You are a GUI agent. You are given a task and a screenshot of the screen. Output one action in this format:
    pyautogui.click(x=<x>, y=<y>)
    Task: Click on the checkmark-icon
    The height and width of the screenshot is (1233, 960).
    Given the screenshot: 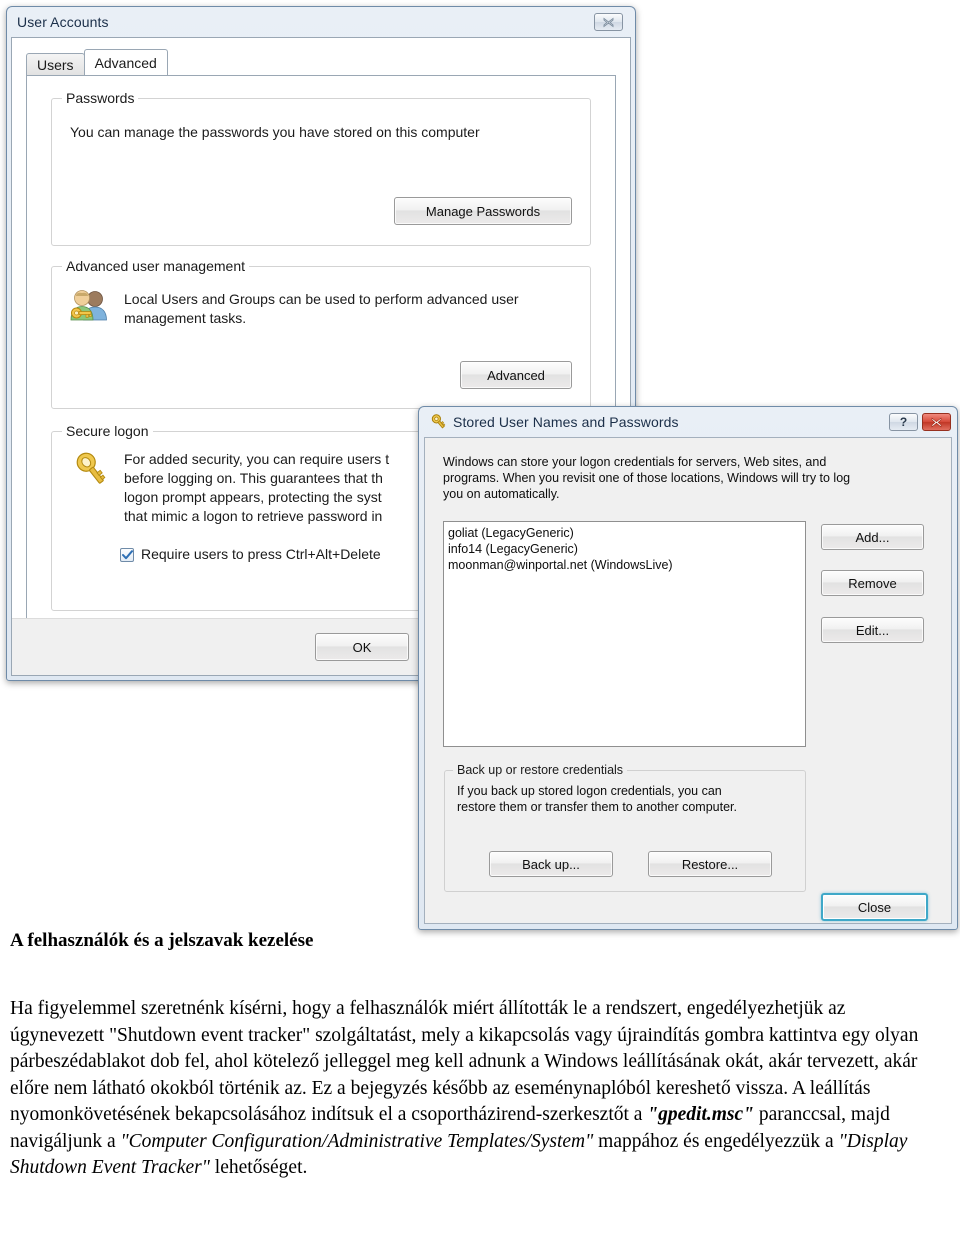 What is the action you would take?
    pyautogui.click(x=127, y=554)
    